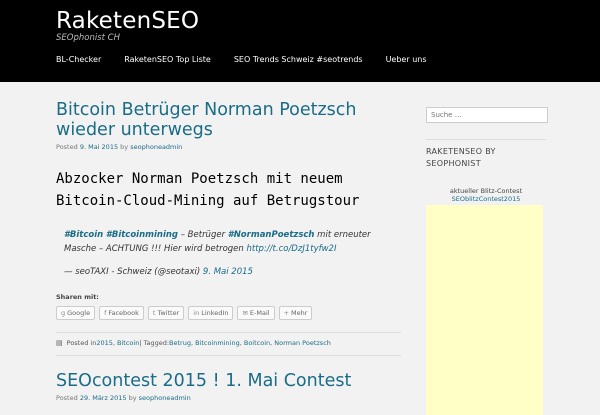 This screenshot has height=415, width=600. What do you see at coordinates (103, 398) in the screenshot?
I see `post-date-link-2: 29. März 2015` at bounding box center [103, 398].